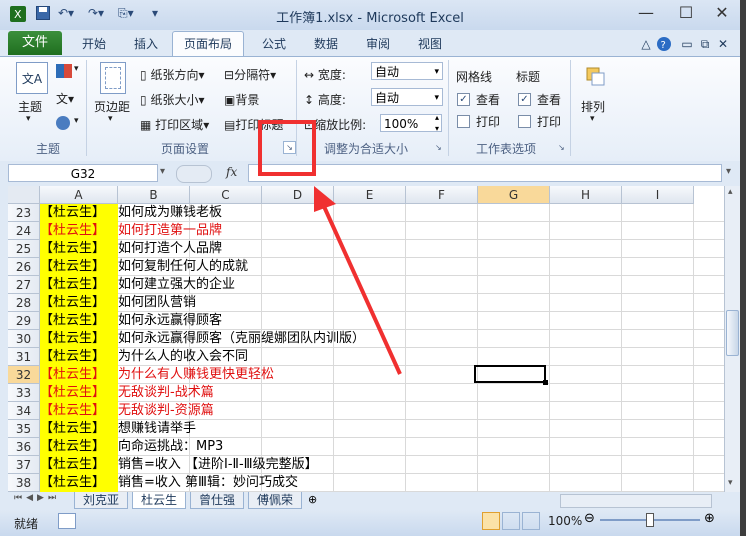 Image resolution: width=746 pixels, height=536 pixels. I want to click on sheet-tab-4: 傅佩荣, so click(275, 500).